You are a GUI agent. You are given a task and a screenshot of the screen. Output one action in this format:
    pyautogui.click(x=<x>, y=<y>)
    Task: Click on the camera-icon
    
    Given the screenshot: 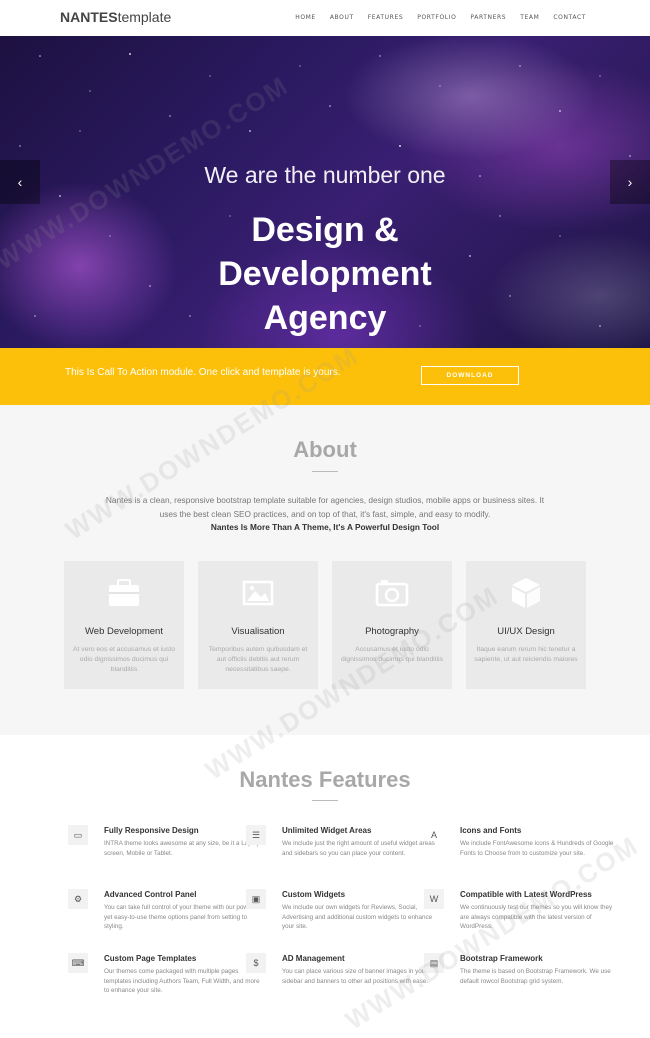 What is the action you would take?
    pyautogui.click(x=392, y=593)
    